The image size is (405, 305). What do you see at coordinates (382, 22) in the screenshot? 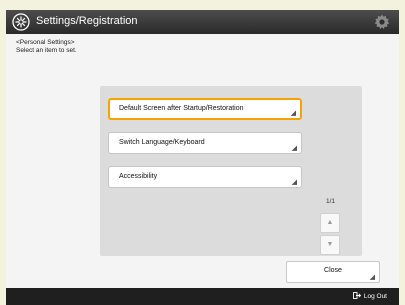
I see `gear-icon` at bounding box center [382, 22].